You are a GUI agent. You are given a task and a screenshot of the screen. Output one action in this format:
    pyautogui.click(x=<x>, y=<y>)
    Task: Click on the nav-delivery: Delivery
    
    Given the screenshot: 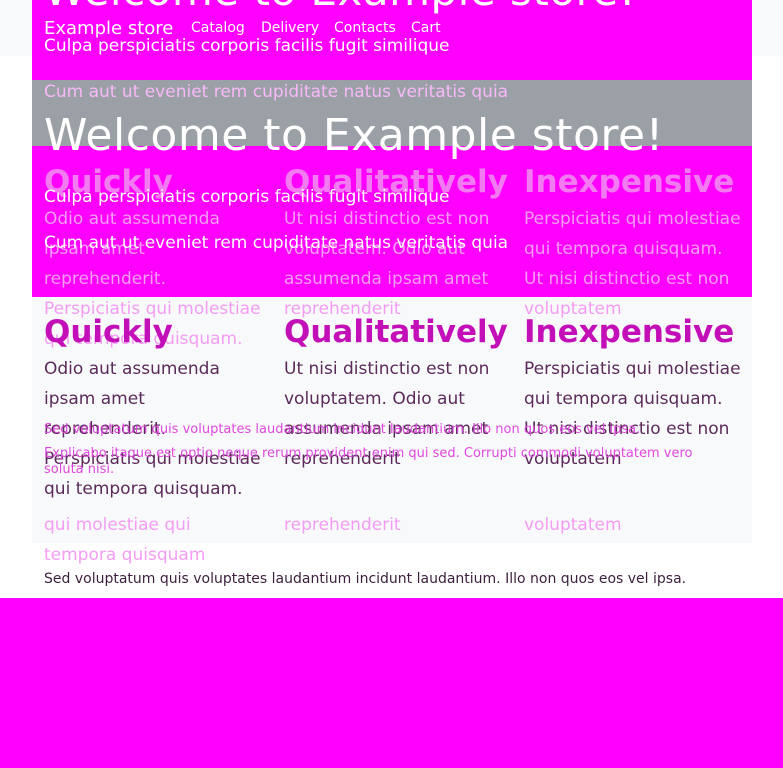 What is the action you would take?
    pyautogui.click(x=290, y=28)
    